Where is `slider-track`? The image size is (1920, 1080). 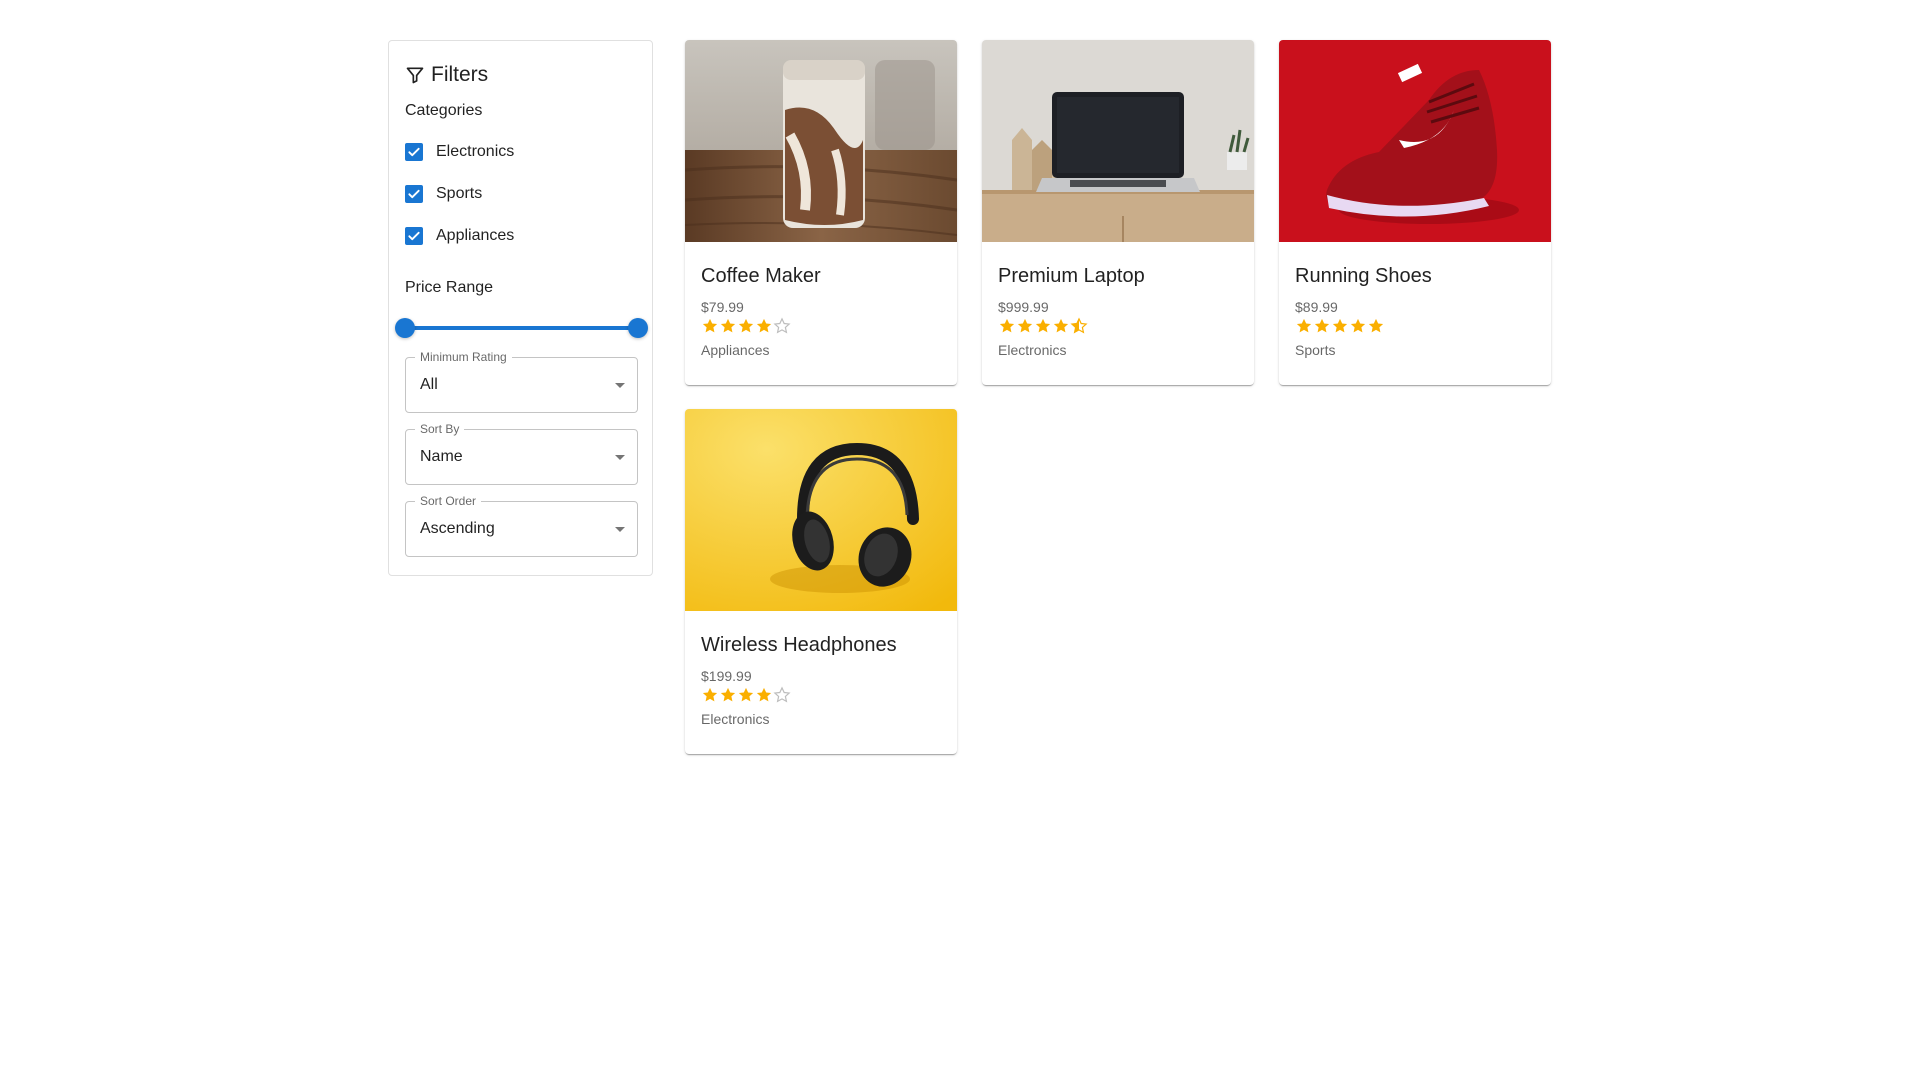 slider-track is located at coordinates (521, 328).